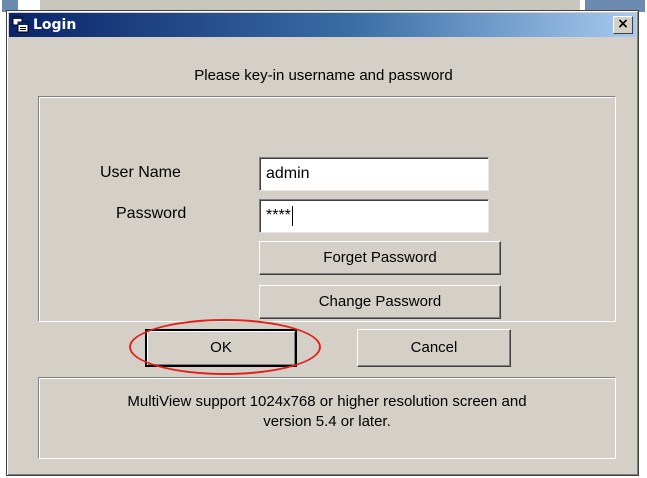  Describe the element at coordinates (374, 174) in the screenshot. I see `username-field: admin` at that location.